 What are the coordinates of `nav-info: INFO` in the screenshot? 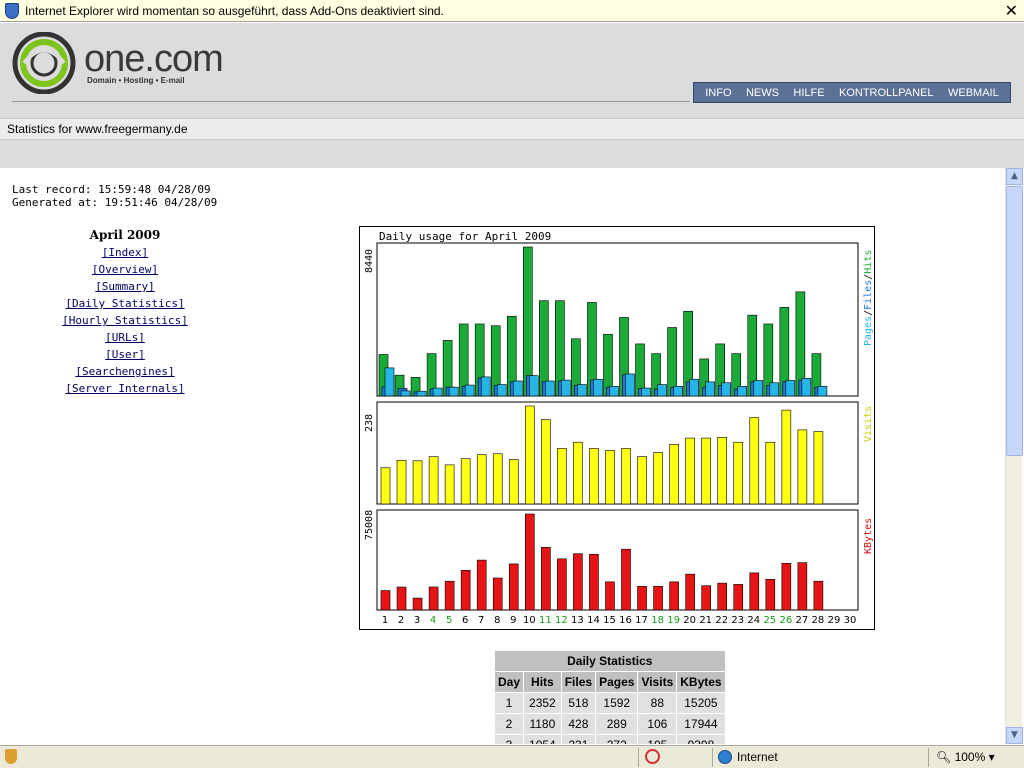 It's located at (718, 93).